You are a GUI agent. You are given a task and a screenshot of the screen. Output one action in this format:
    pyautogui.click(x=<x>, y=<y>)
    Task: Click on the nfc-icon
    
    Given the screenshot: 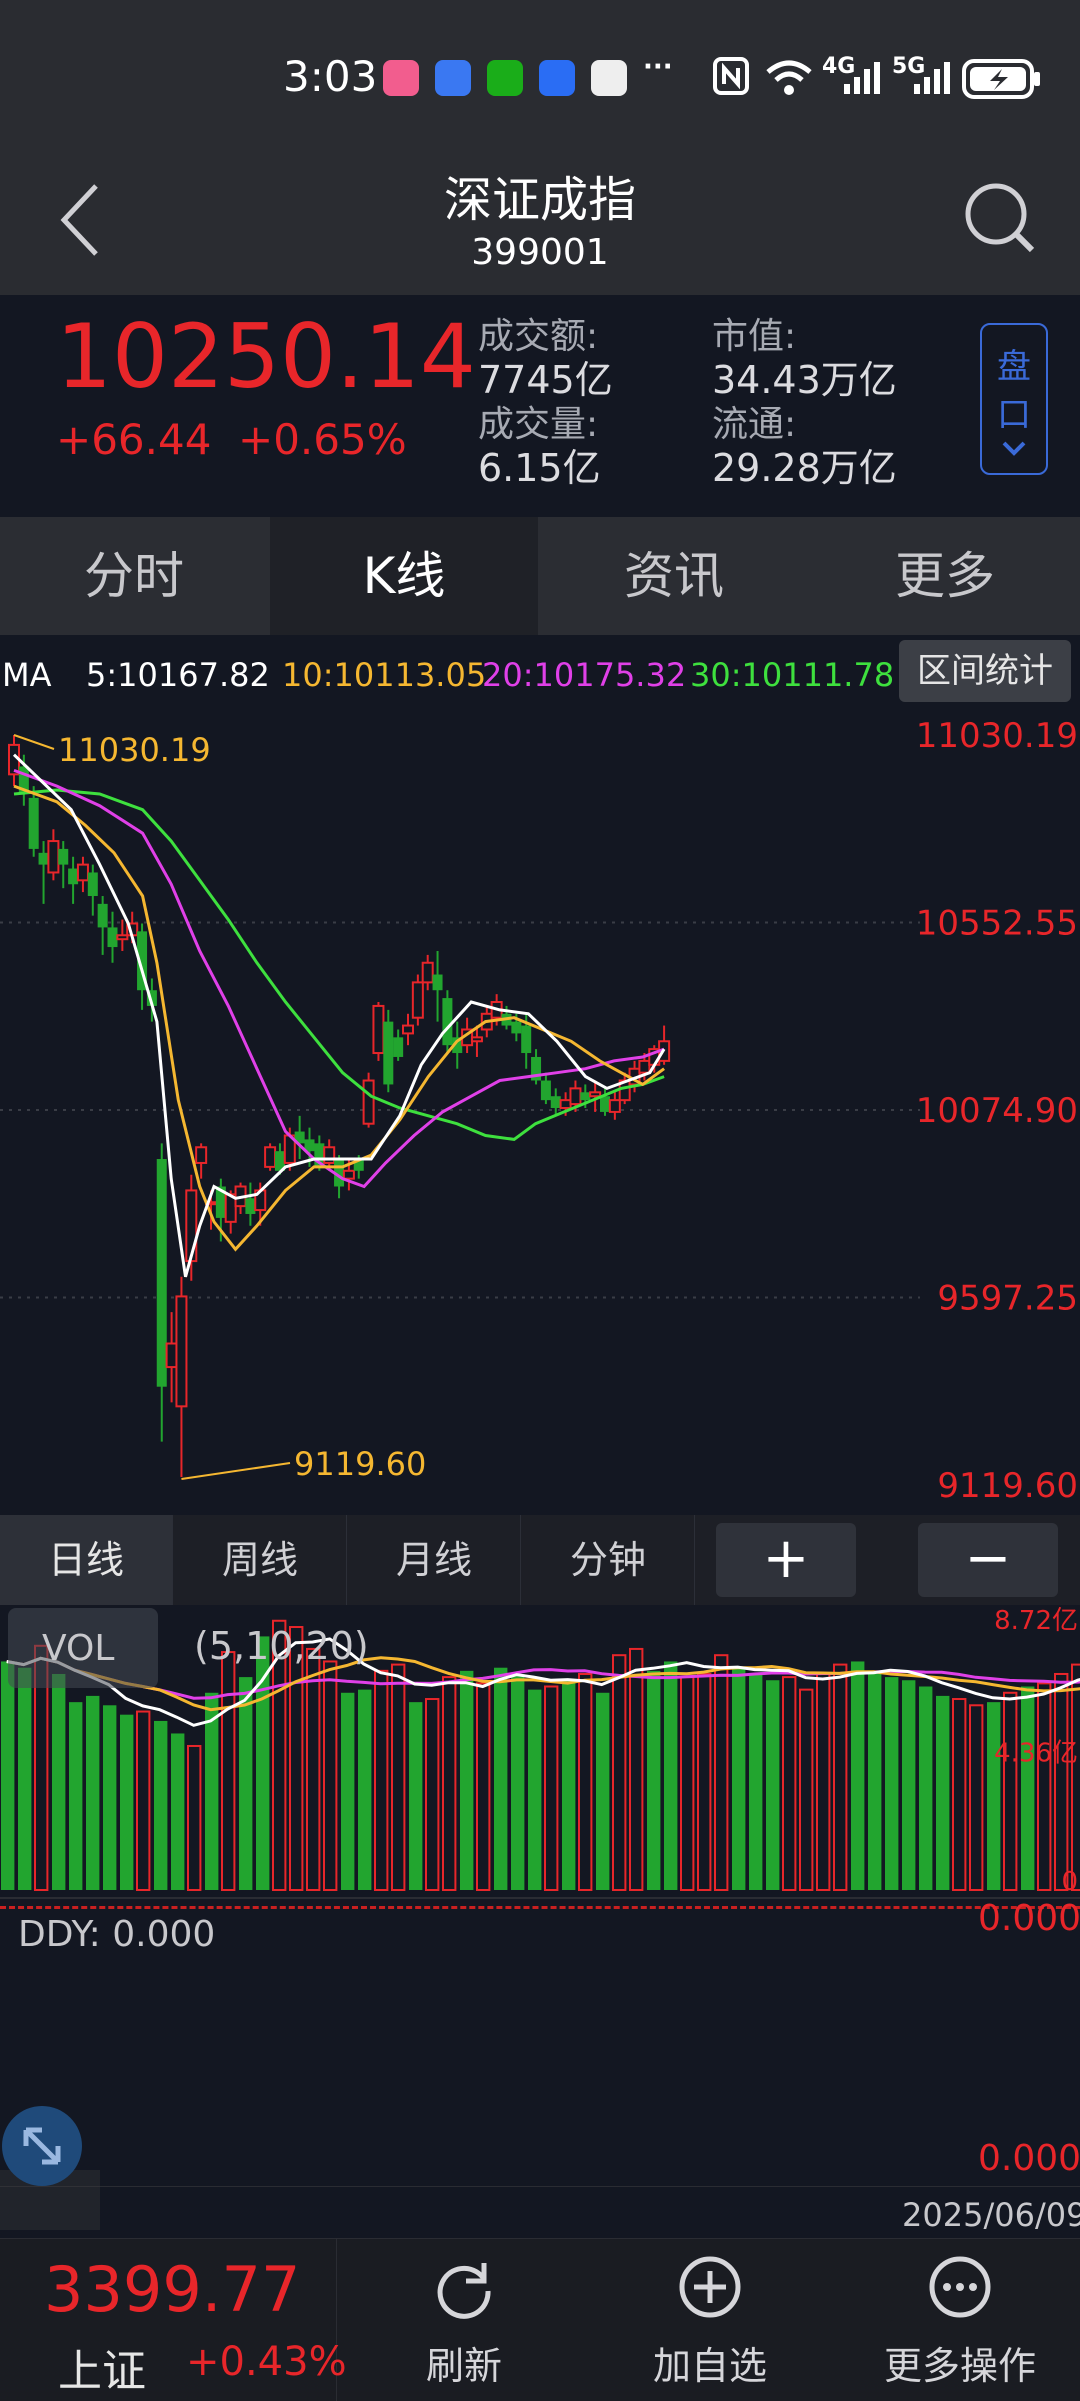 What is the action you would take?
    pyautogui.click(x=731, y=76)
    